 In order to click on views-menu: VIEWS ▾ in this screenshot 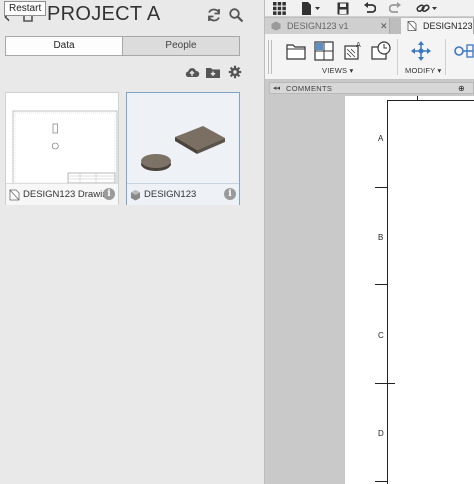, I will do `click(337, 70)`.